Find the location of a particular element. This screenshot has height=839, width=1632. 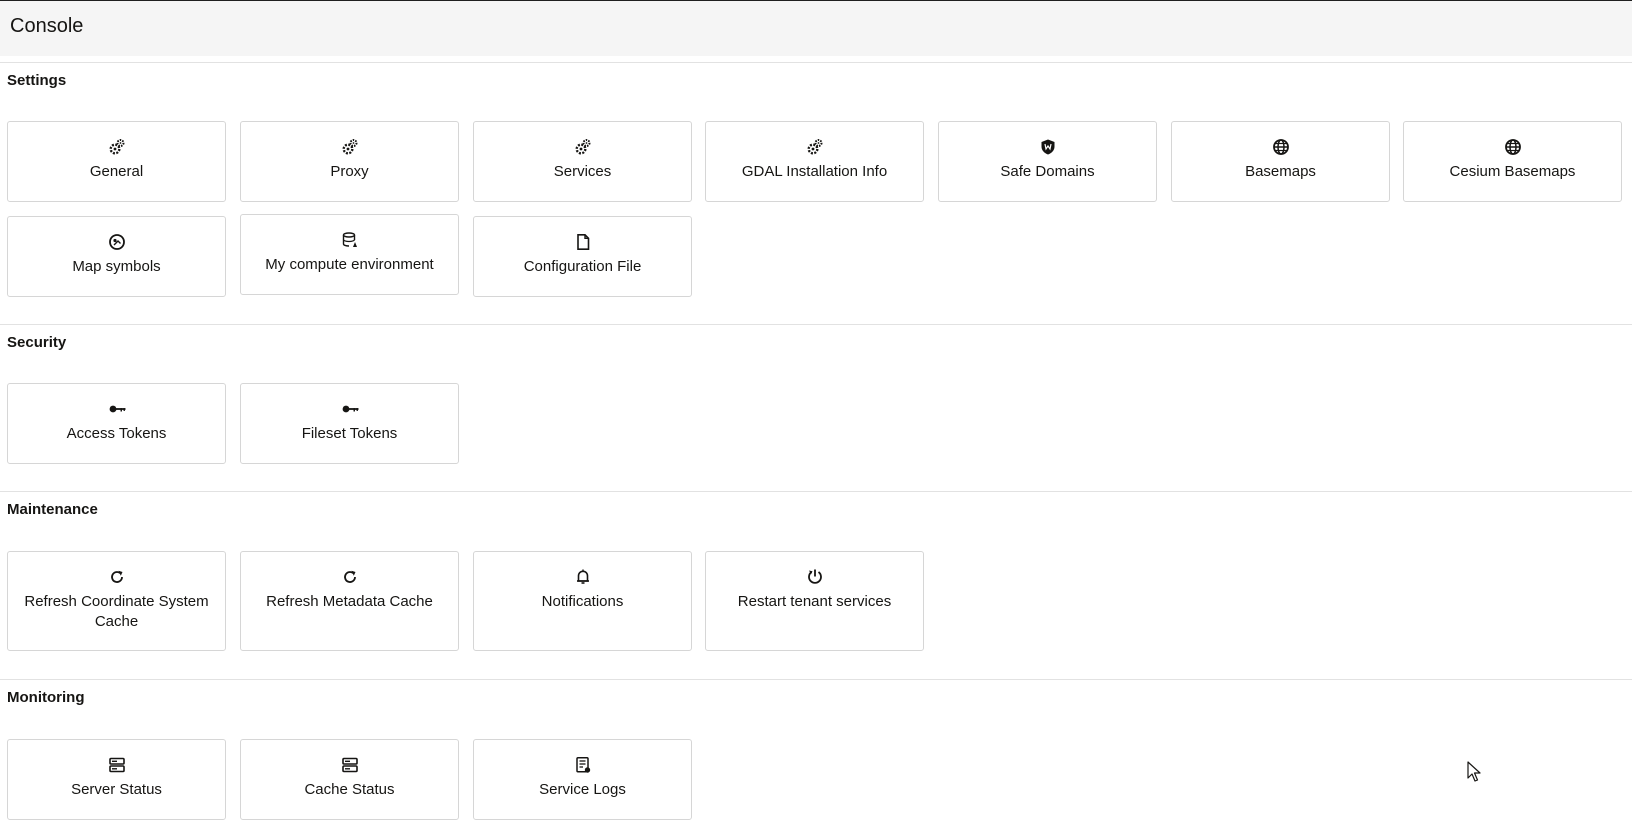

tile-label: Safe Domains is located at coordinates (1047, 171).